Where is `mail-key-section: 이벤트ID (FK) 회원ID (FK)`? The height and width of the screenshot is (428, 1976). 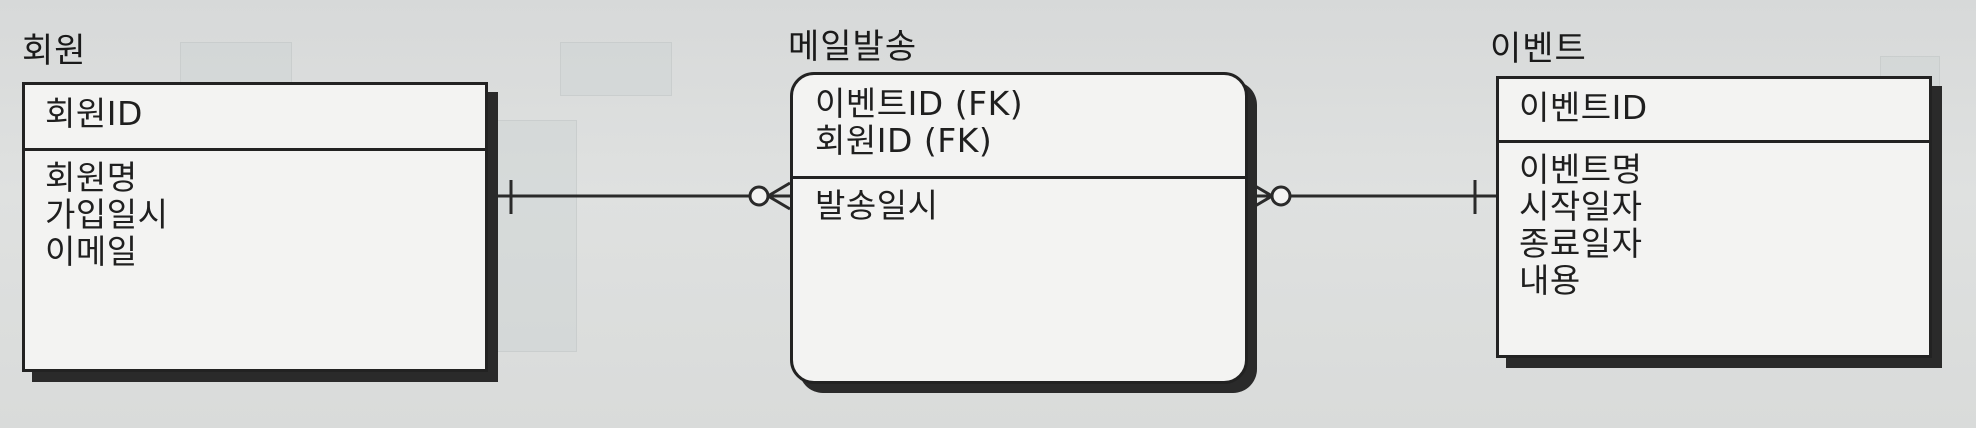 mail-key-section: 이벤트ID (FK) 회원ID (FK) is located at coordinates (1019, 127).